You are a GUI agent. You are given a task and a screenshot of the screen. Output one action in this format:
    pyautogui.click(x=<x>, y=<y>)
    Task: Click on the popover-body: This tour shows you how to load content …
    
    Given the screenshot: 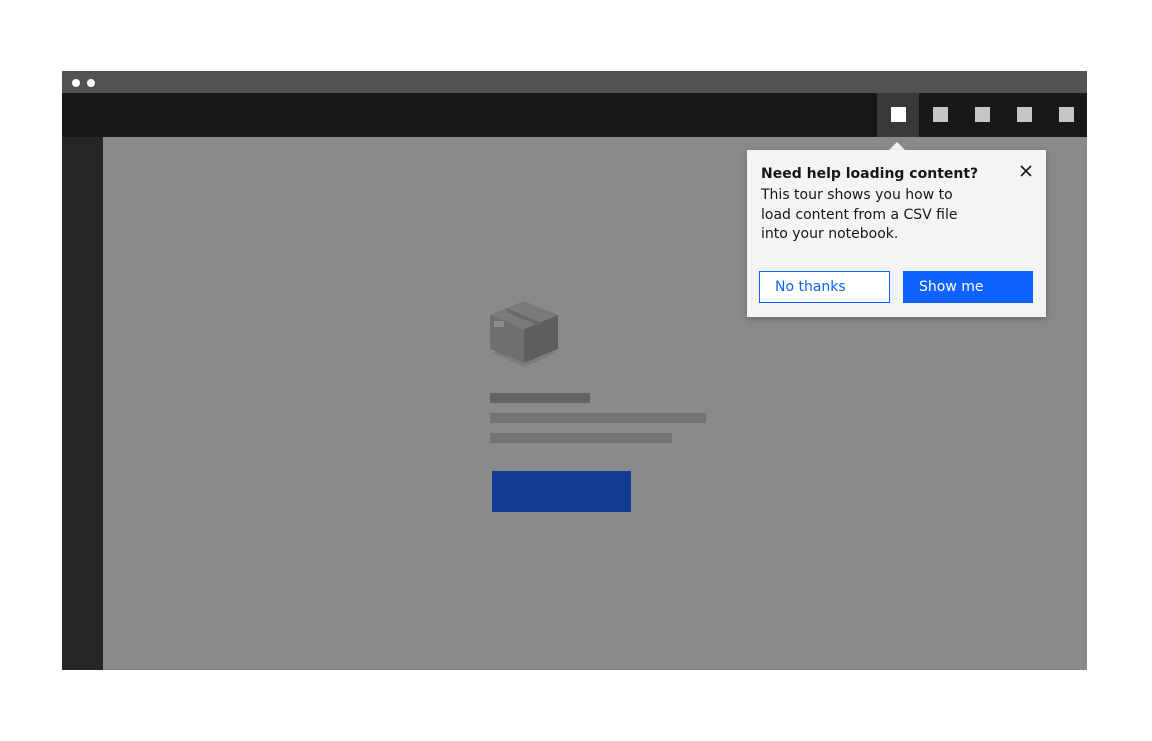 What is the action you would take?
    pyautogui.click(x=859, y=214)
    